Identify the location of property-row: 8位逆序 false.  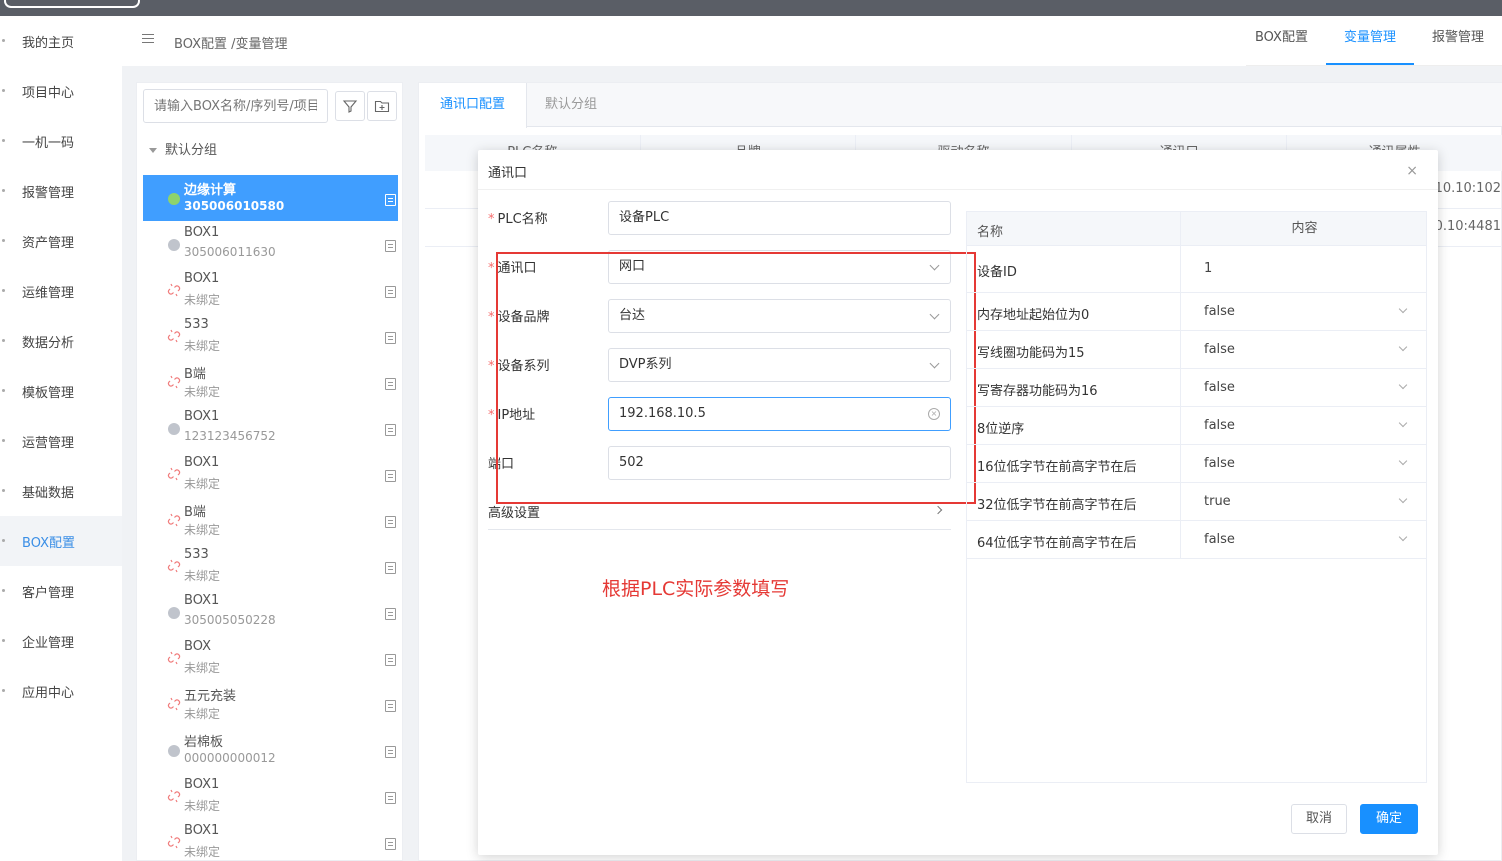
(1196, 426).